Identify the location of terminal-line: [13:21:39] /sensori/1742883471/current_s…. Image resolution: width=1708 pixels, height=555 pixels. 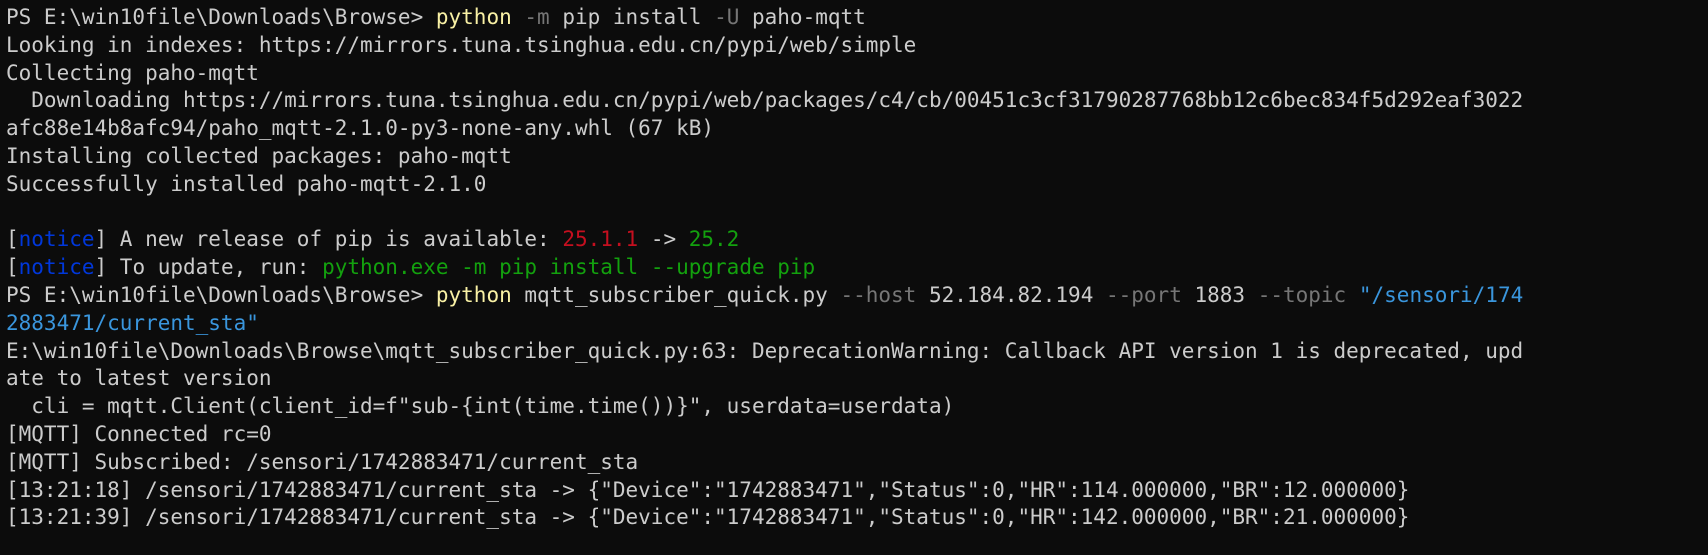
(857, 518).